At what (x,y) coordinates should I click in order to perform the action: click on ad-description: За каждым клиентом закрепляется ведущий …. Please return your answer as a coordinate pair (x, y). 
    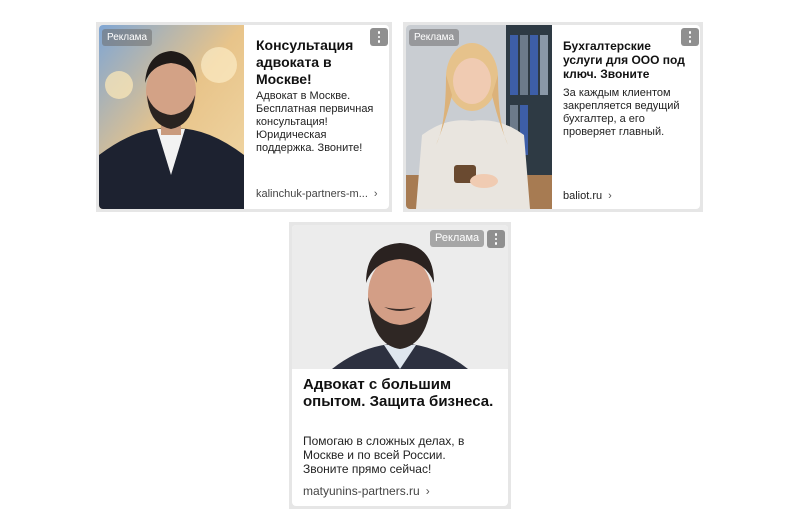
    Looking at the image, I should click on (621, 112).